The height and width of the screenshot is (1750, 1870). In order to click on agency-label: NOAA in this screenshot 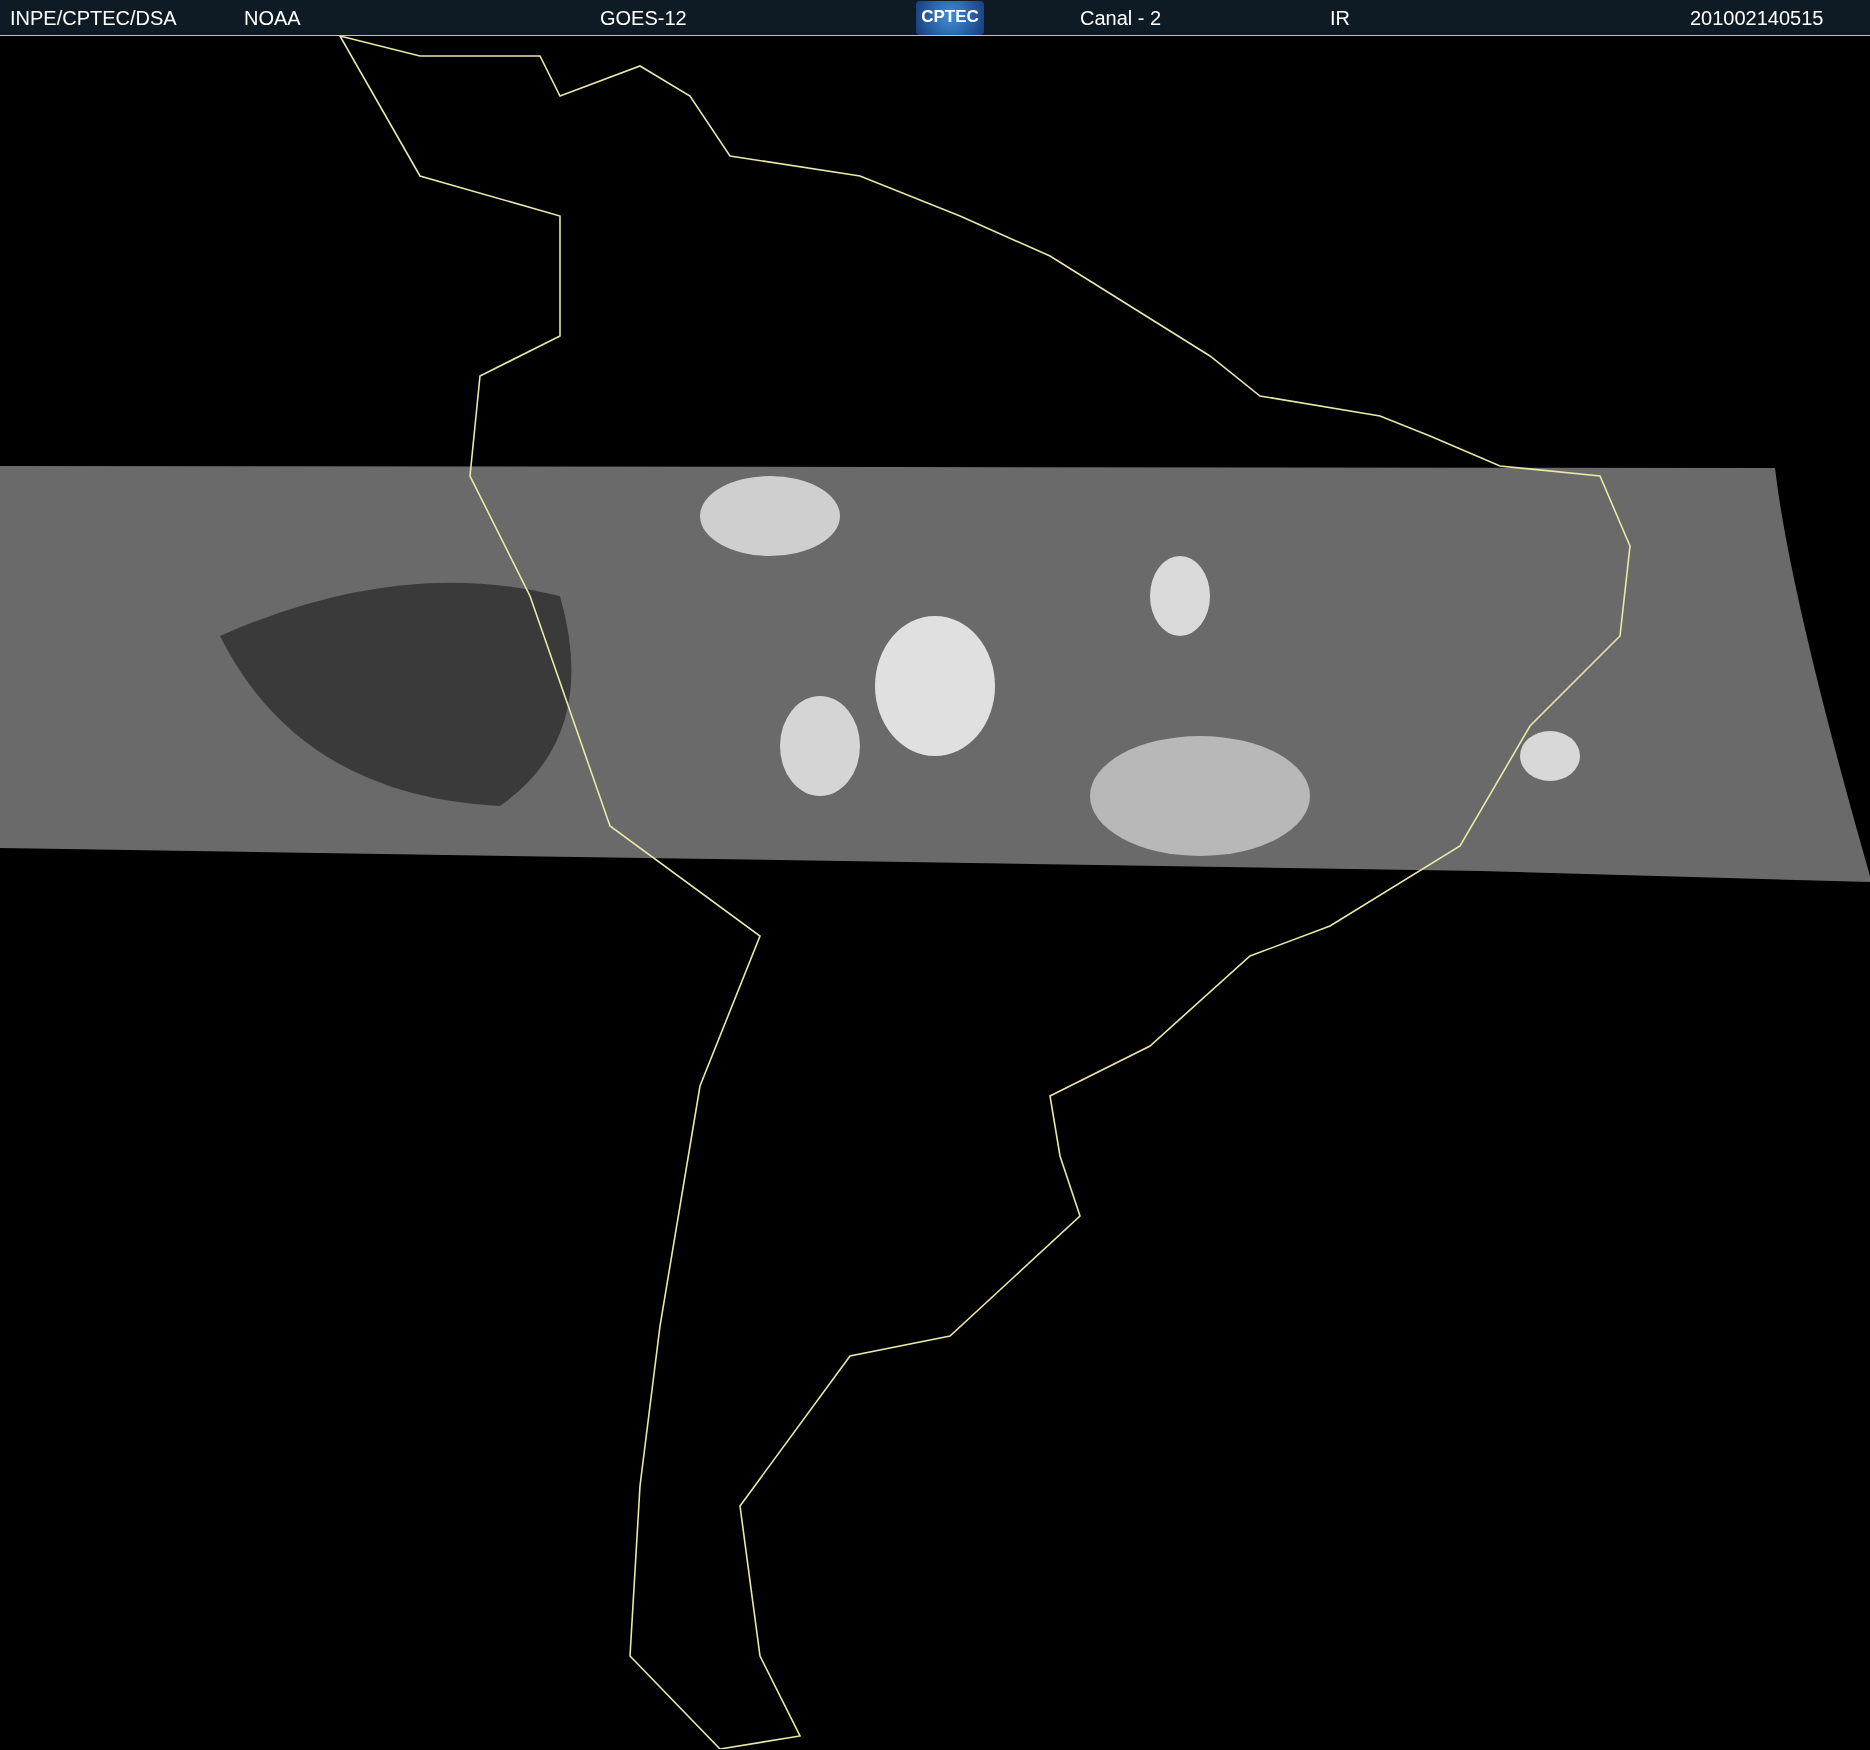, I will do `click(272, 18)`.